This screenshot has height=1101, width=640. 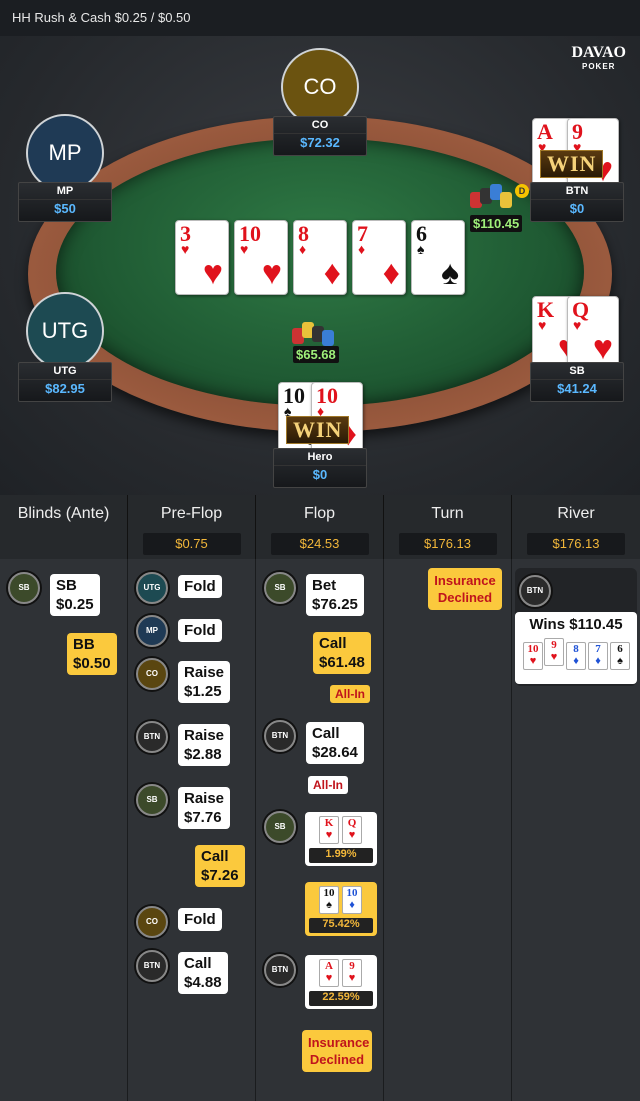 What do you see at coordinates (320, 136) in the screenshot?
I see `seat-co-plate: CO $72.32` at bounding box center [320, 136].